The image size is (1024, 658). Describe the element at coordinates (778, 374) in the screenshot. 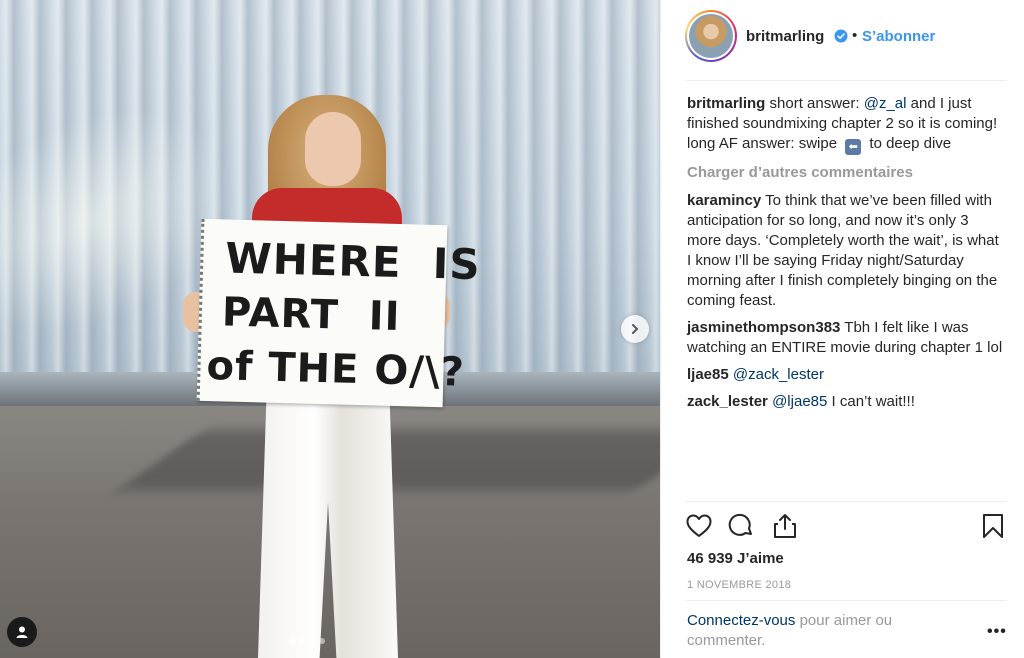

I see `mention-link: @zack_lester` at that location.